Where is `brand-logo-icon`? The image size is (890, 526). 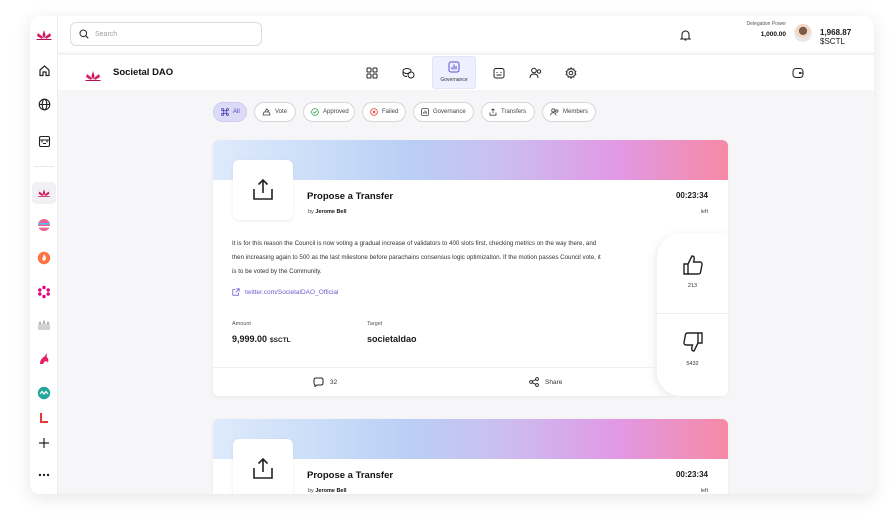 brand-logo-icon is located at coordinates (93, 76).